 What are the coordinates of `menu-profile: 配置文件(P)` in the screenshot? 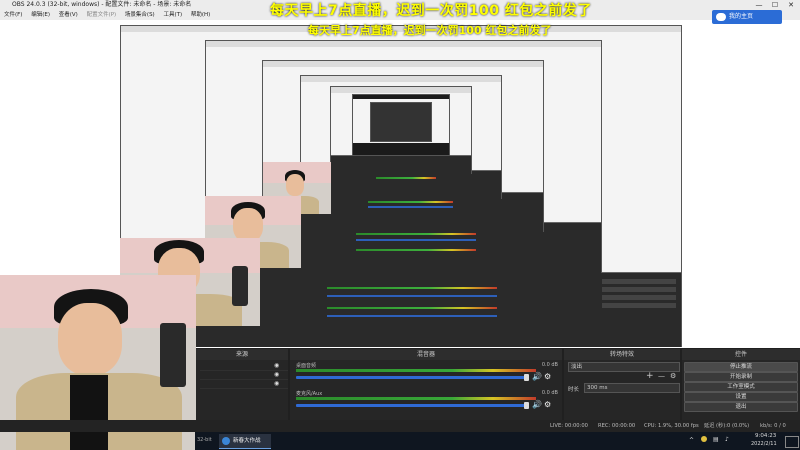 It's located at (102, 15).